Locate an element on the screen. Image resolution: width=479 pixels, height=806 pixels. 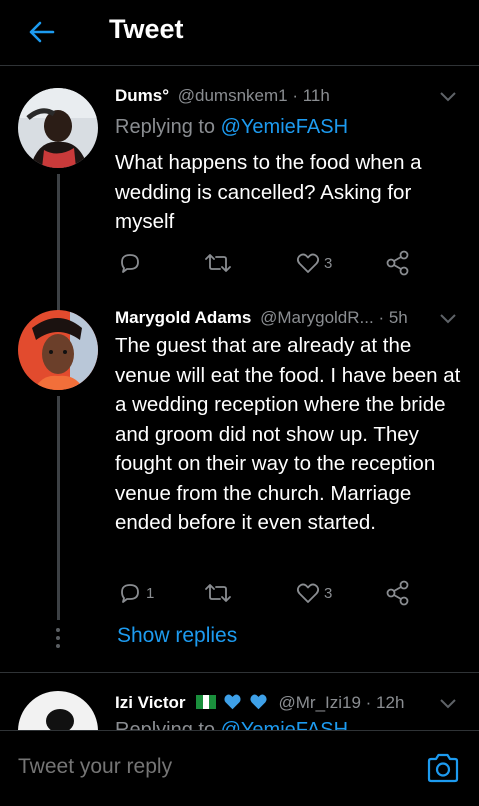
tweet-time: · 12h is located at coordinates (385, 702).